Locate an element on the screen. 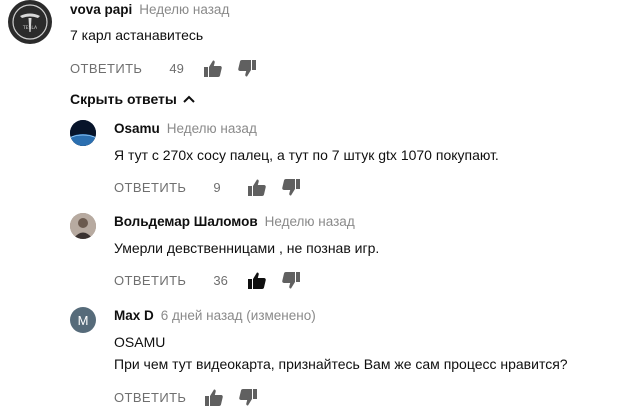 Image resolution: width=643 pixels, height=417 pixels. comment-author: vova papi Неделю назад is located at coordinates (149, 9).